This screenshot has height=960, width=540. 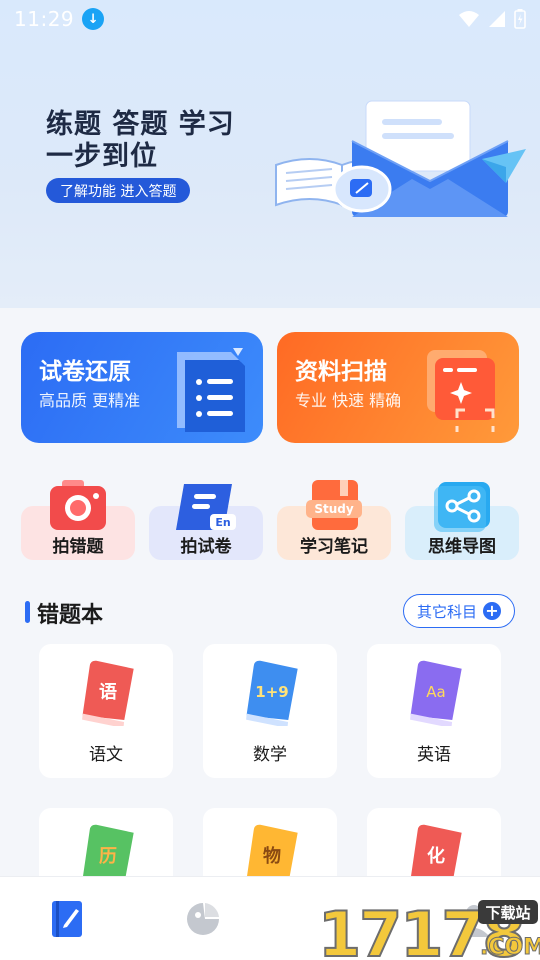 I want to click on exam-restore-title: 试卷还原, so click(x=85, y=372).